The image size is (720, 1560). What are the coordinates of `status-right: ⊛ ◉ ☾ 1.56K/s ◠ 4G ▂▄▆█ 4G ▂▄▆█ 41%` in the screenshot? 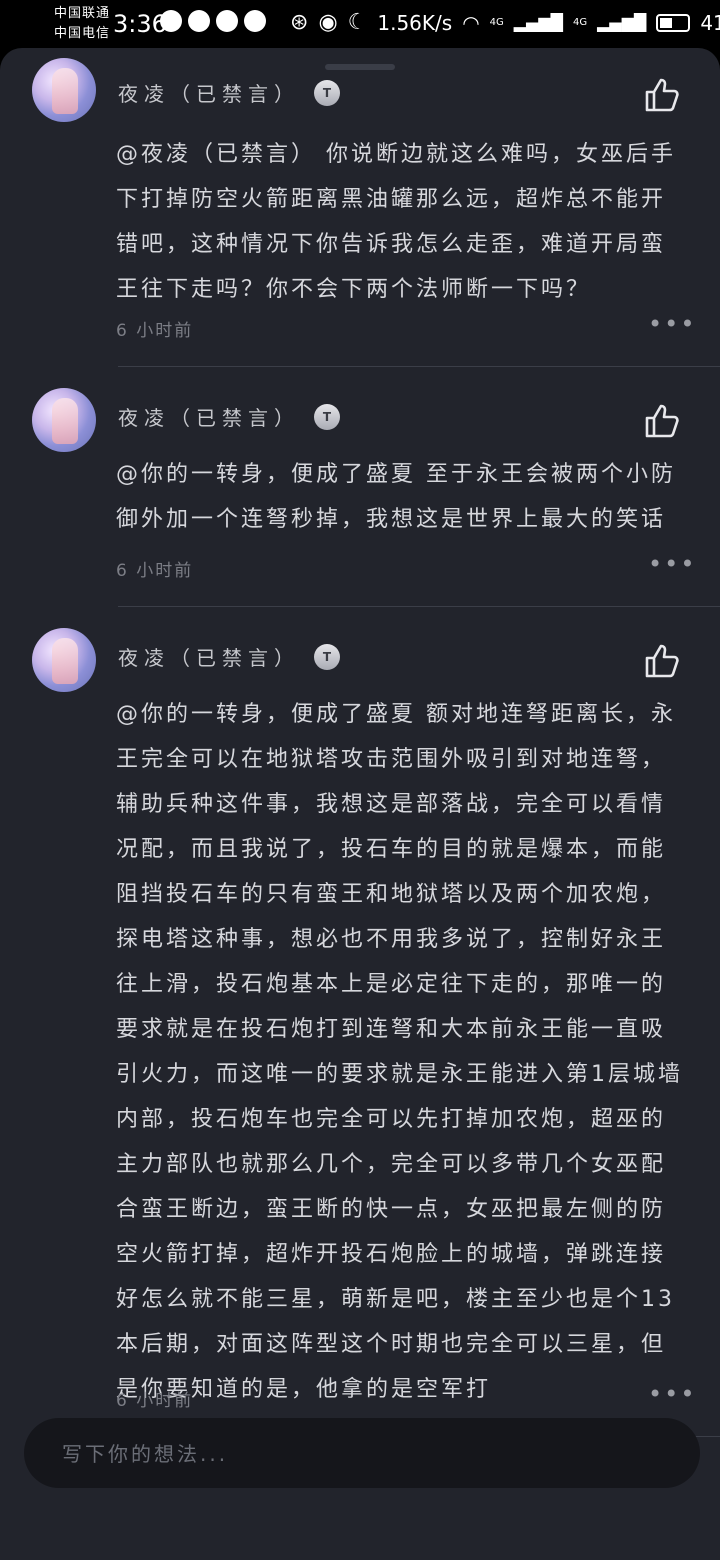 It's located at (505, 22).